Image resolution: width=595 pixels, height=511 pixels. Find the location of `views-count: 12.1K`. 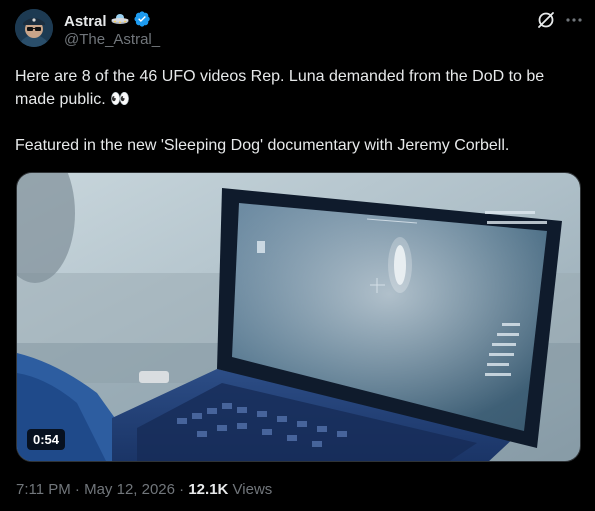

views-count: 12.1K is located at coordinates (208, 489).